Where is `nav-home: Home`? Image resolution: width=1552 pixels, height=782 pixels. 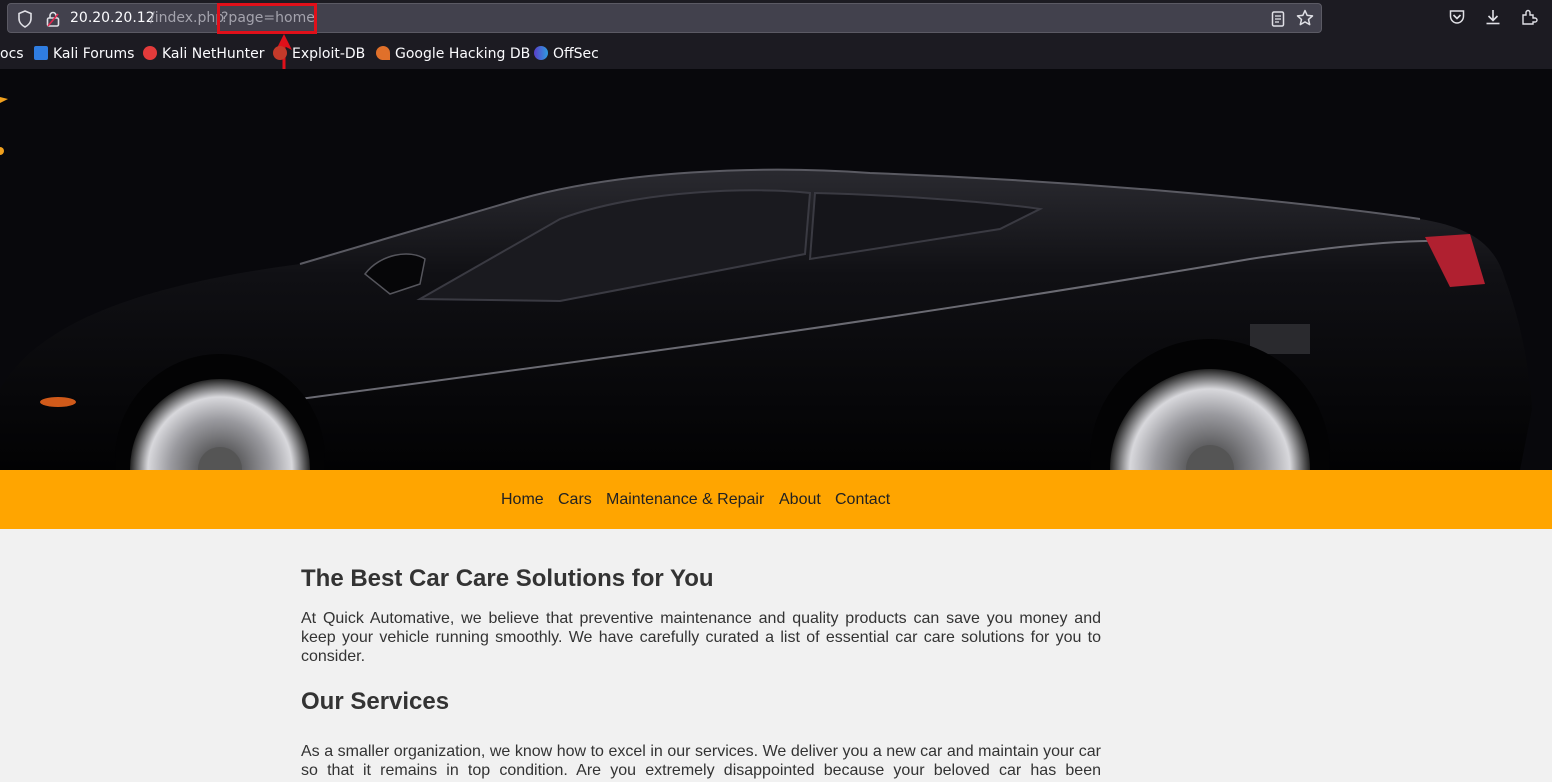 nav-home: Home is located at coordinates (522, 500).